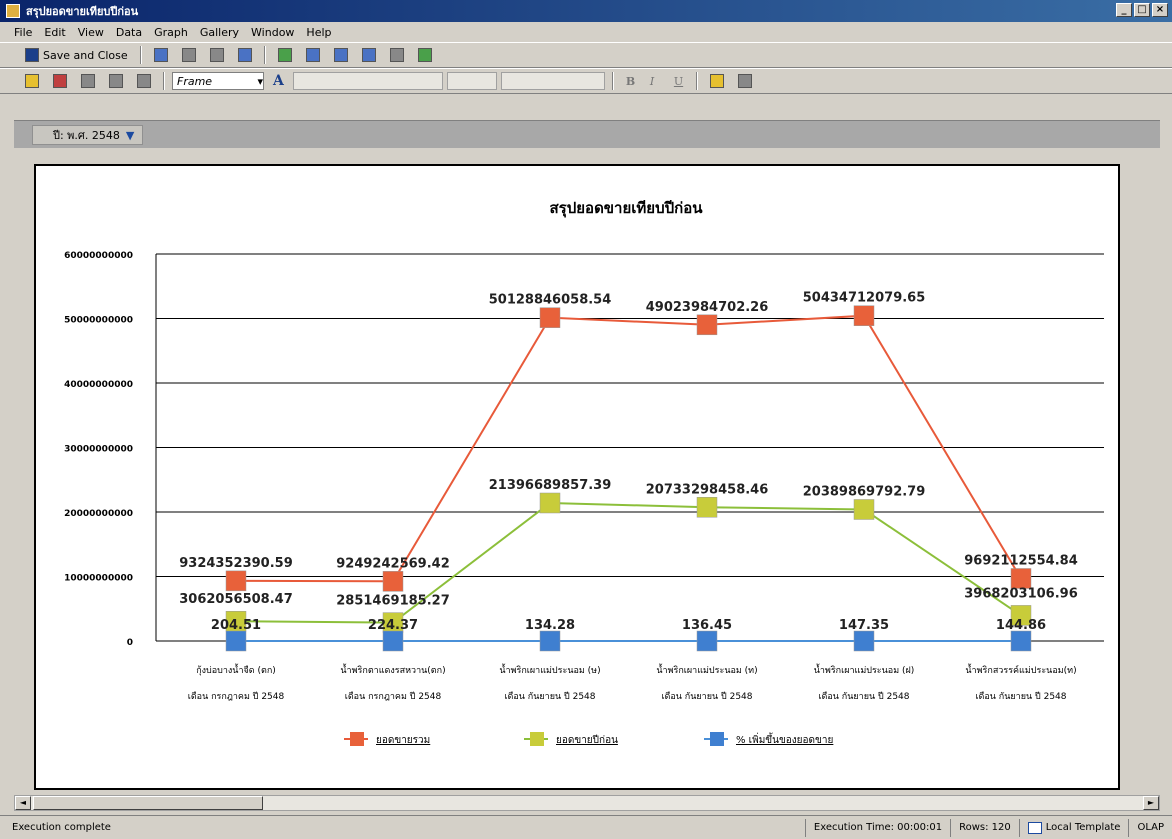  Describe the element at coordinates (1083, 827) in the screenshot. I see `template-label: Local Template` at that location.